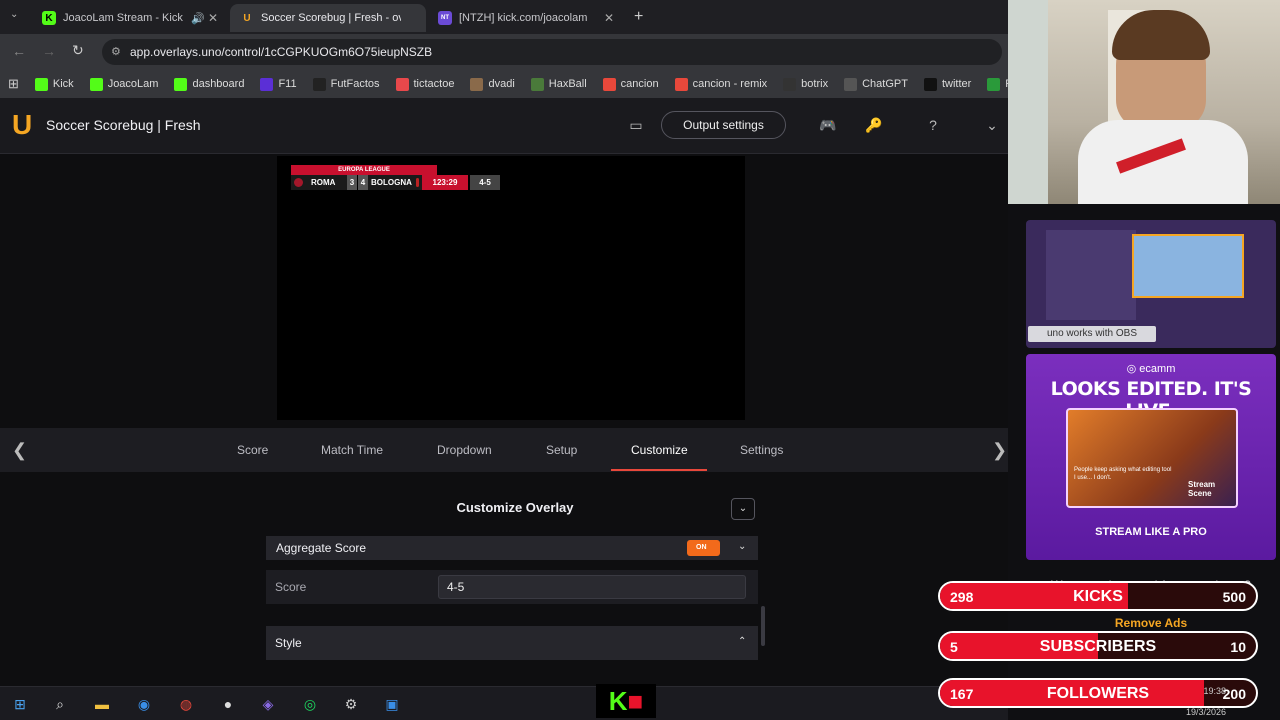 The image size is (1280, 720). Describe the element at coordinates (321, 548) in the screenshot. I see `aggregate-score-label: Aggregate Score` at that location.